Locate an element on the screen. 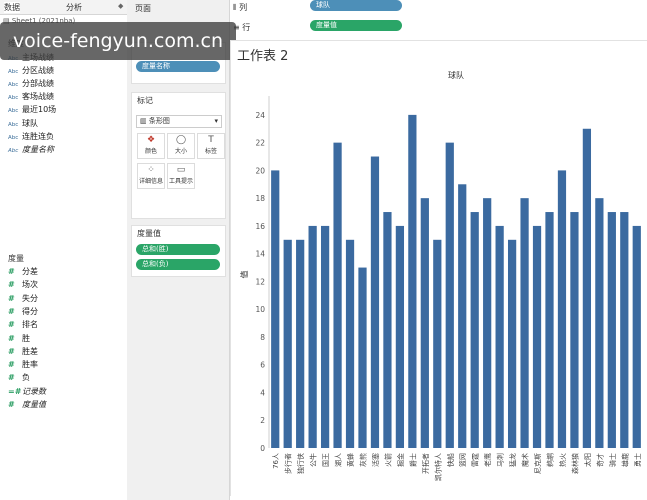 Image resolution: width=647 pixels, height=500 pixels. columns-pill: 球队 is located at coordinates (356, 5).